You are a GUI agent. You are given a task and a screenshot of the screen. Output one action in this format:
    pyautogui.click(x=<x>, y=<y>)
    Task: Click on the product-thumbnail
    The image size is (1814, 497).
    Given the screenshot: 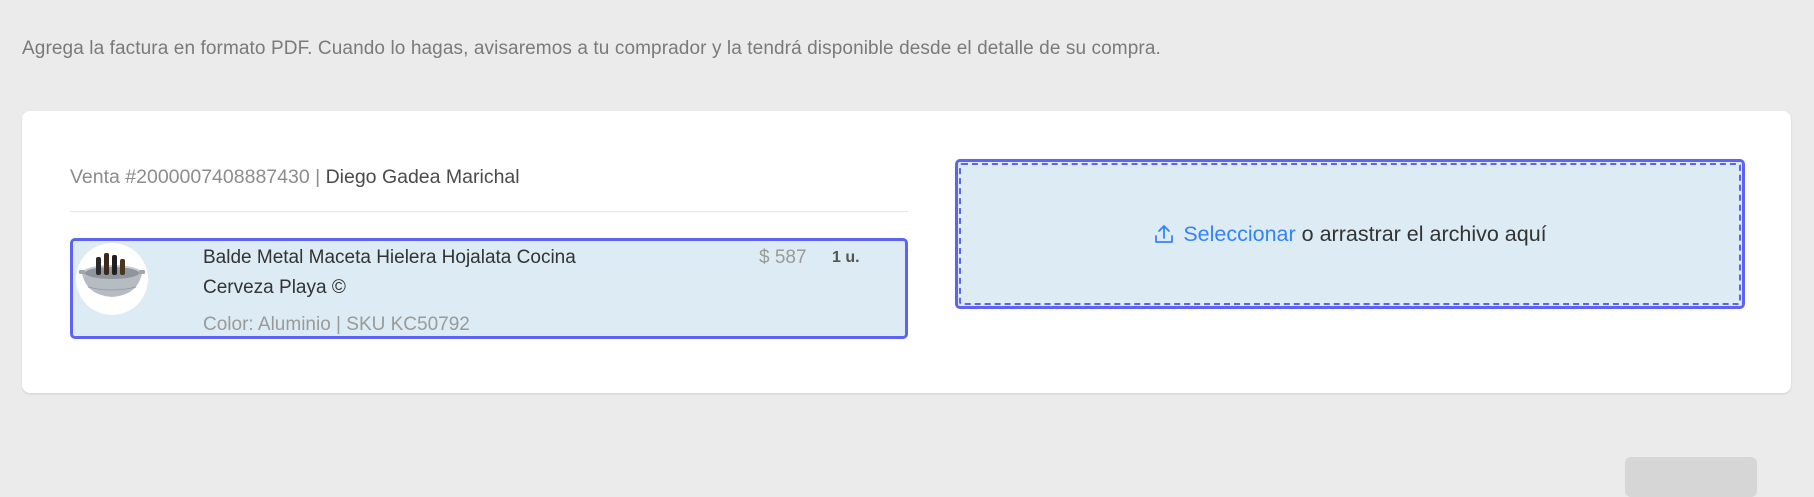 What is the action you would take?
    pyautogui.click(x=112, y=279)
    